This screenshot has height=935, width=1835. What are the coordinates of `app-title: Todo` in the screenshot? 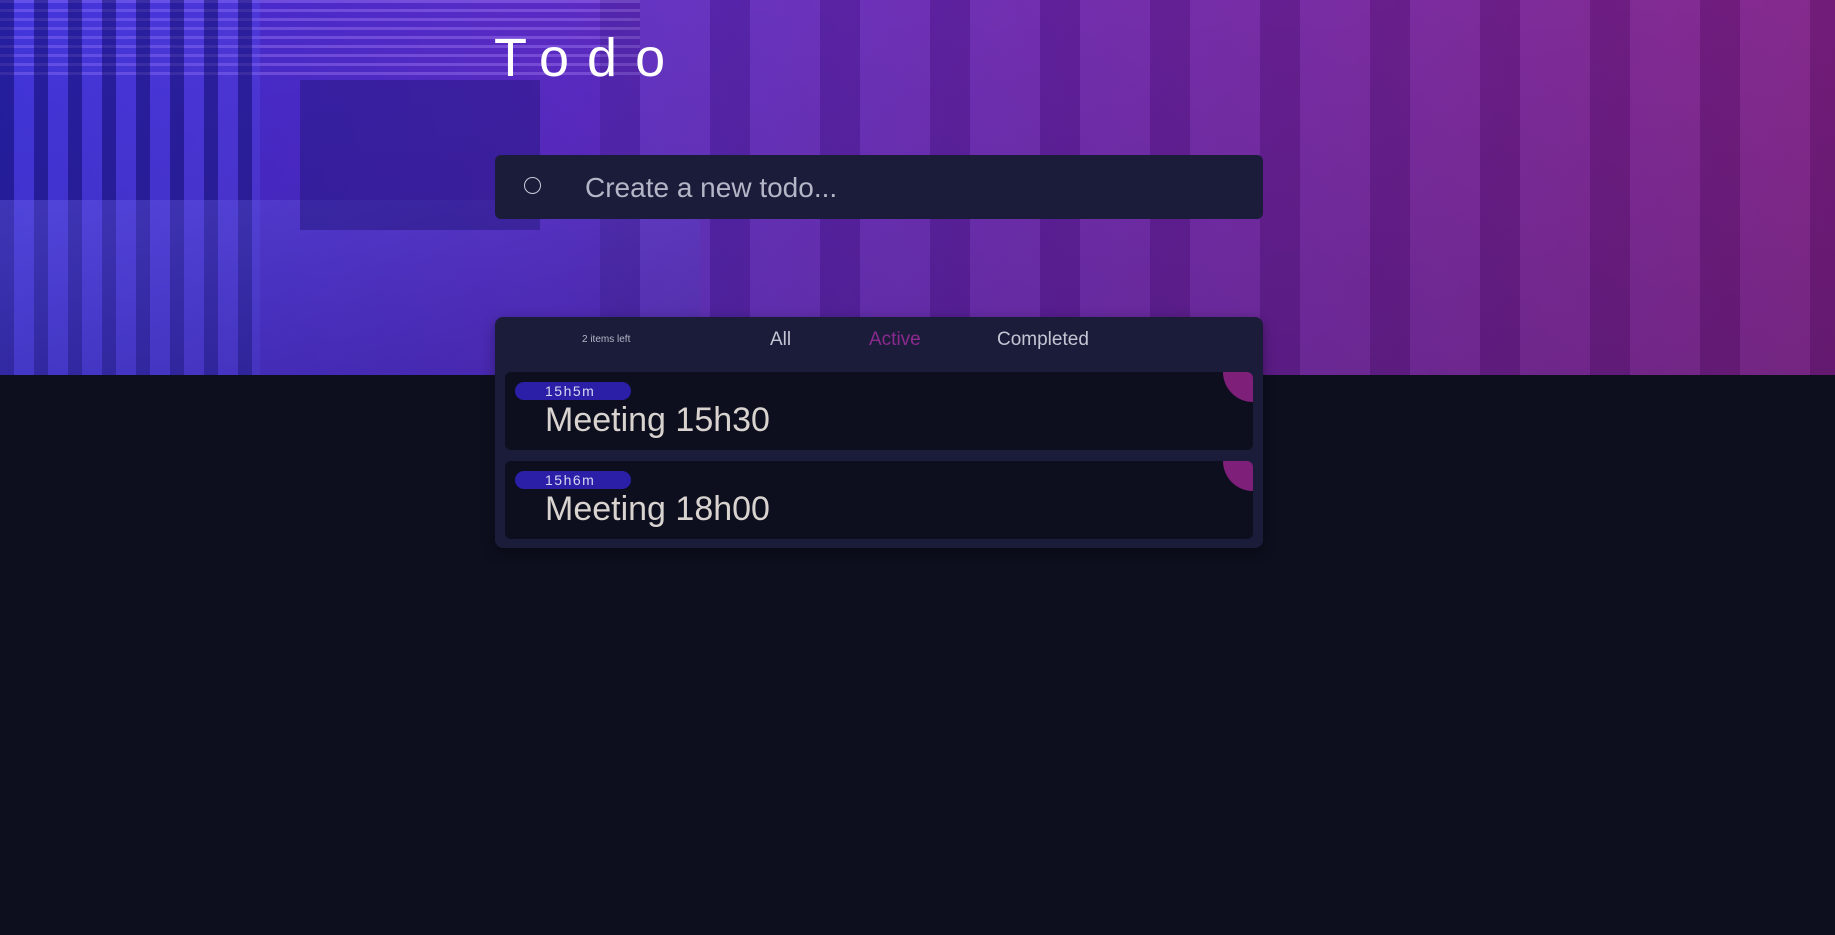 It's located at (589, 58).